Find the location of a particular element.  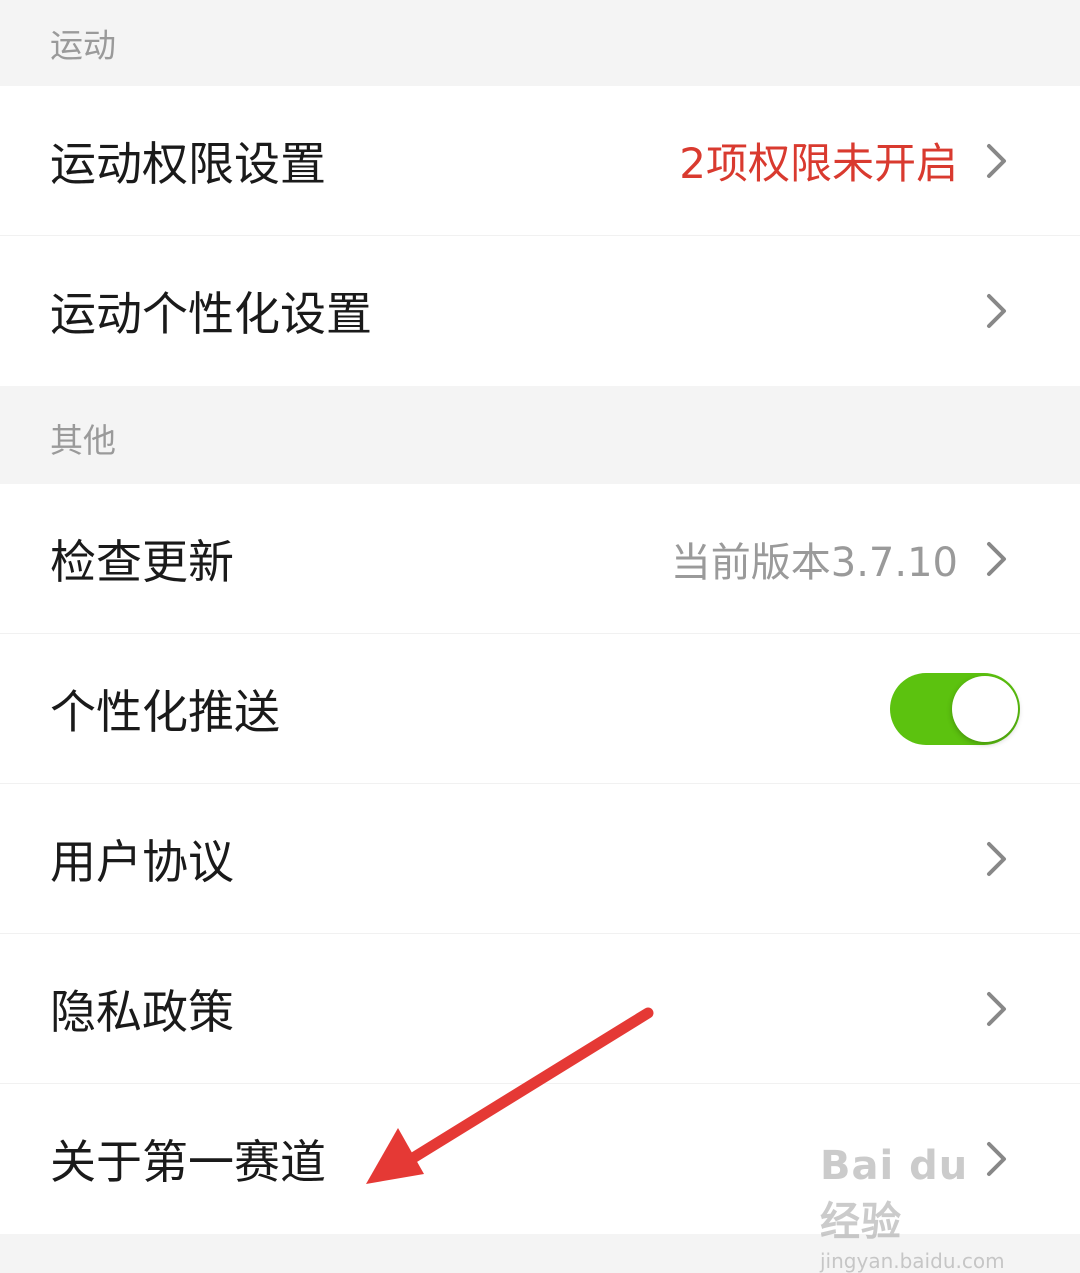

toggle-knob is located at coordinates (985, 708).